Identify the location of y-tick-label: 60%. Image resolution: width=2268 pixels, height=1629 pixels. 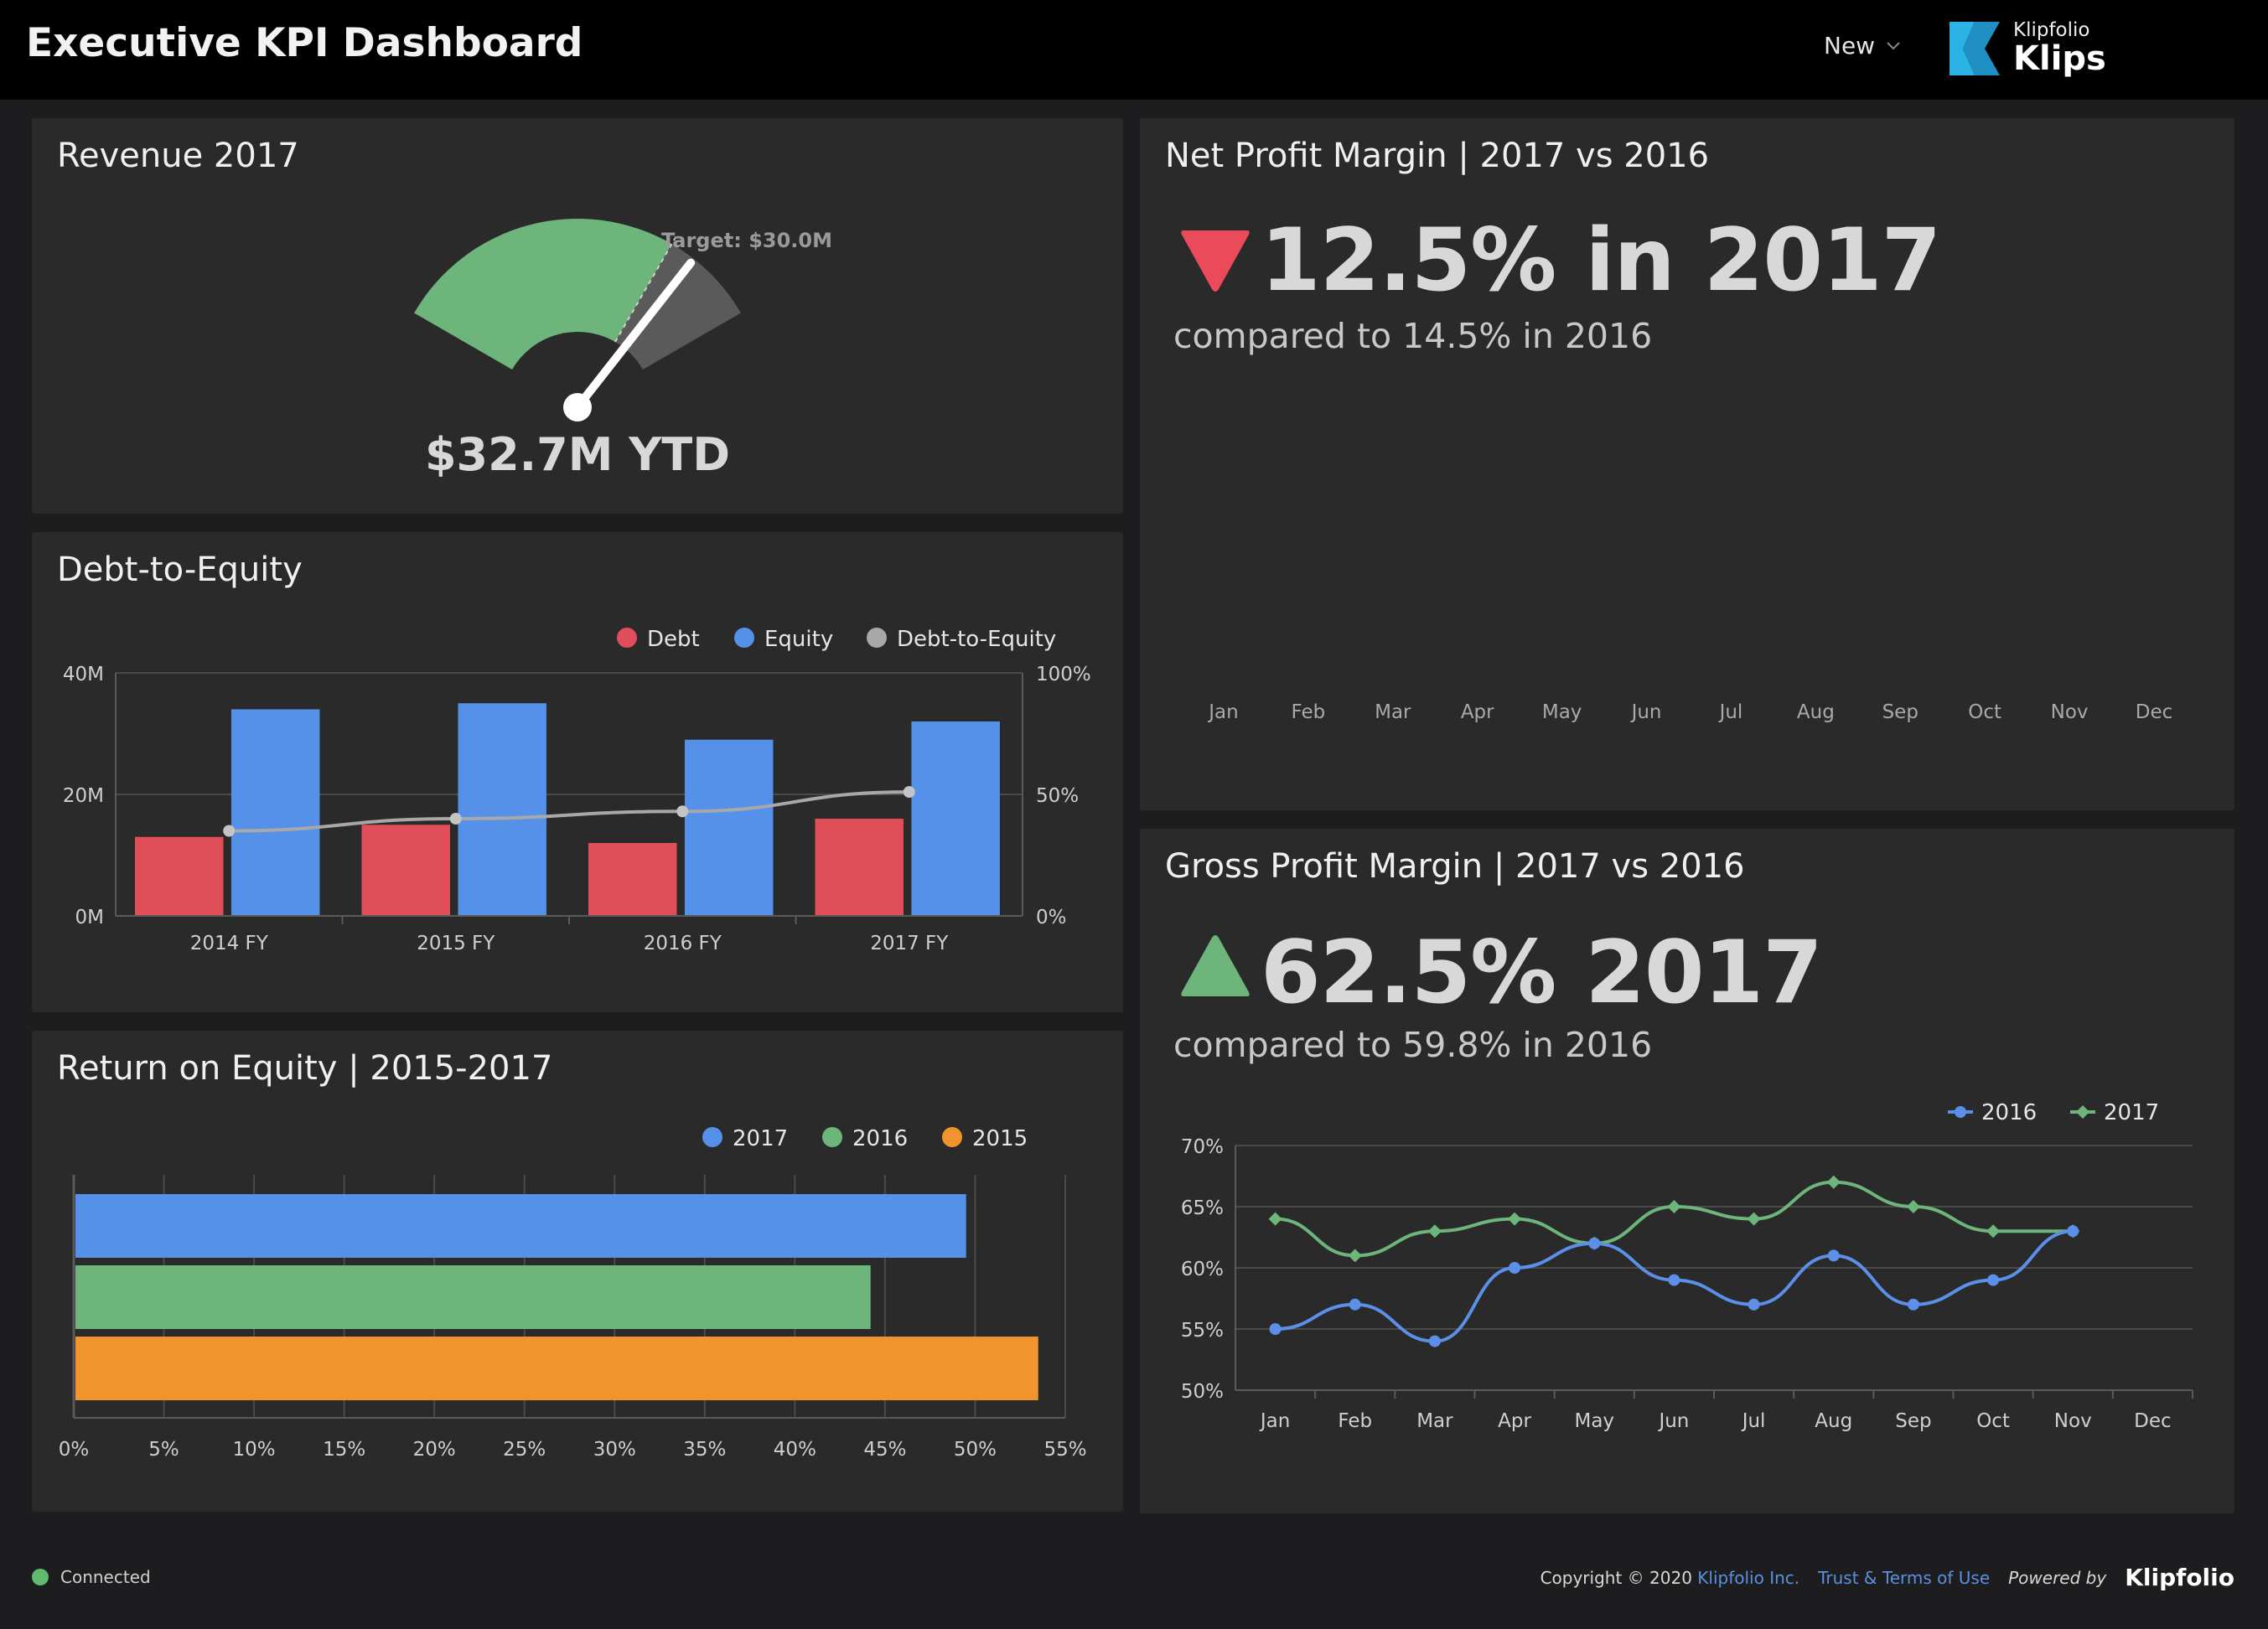
(1202, 1269).